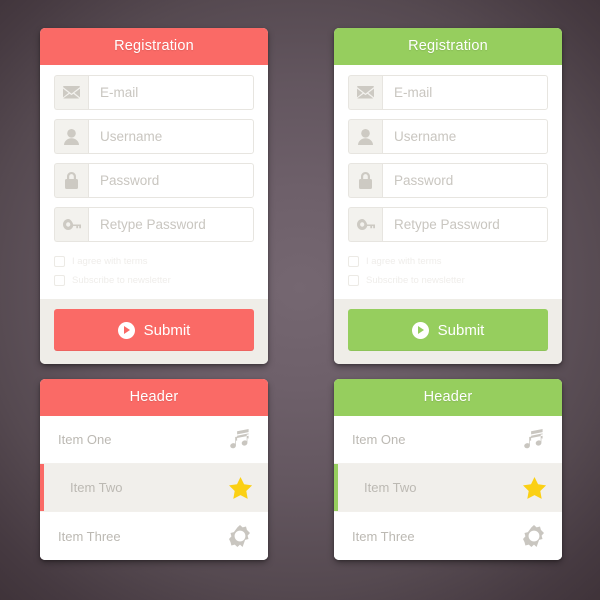  I want to click on list-card-green: Header Item One Item Two Item Three, so click(448, 469).